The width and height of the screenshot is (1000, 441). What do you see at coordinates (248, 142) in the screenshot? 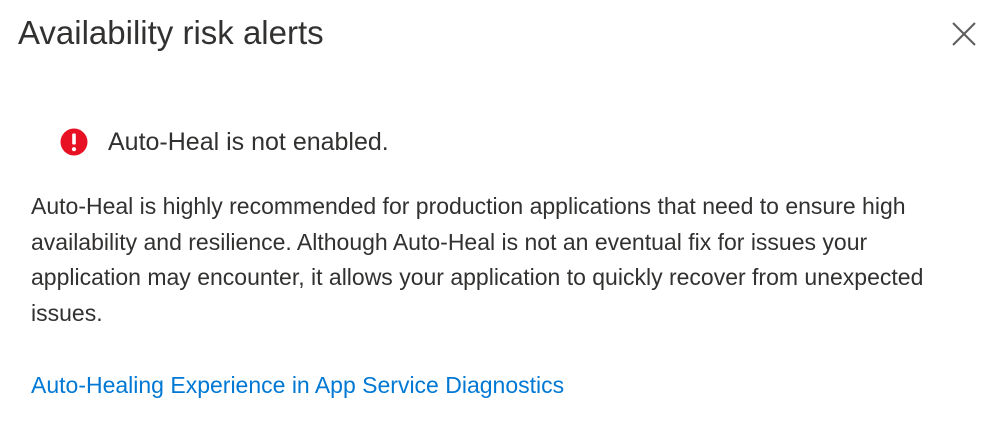
I see `alert-message: Auto-Heal is not enabled.` at bounding box center [248, 142].